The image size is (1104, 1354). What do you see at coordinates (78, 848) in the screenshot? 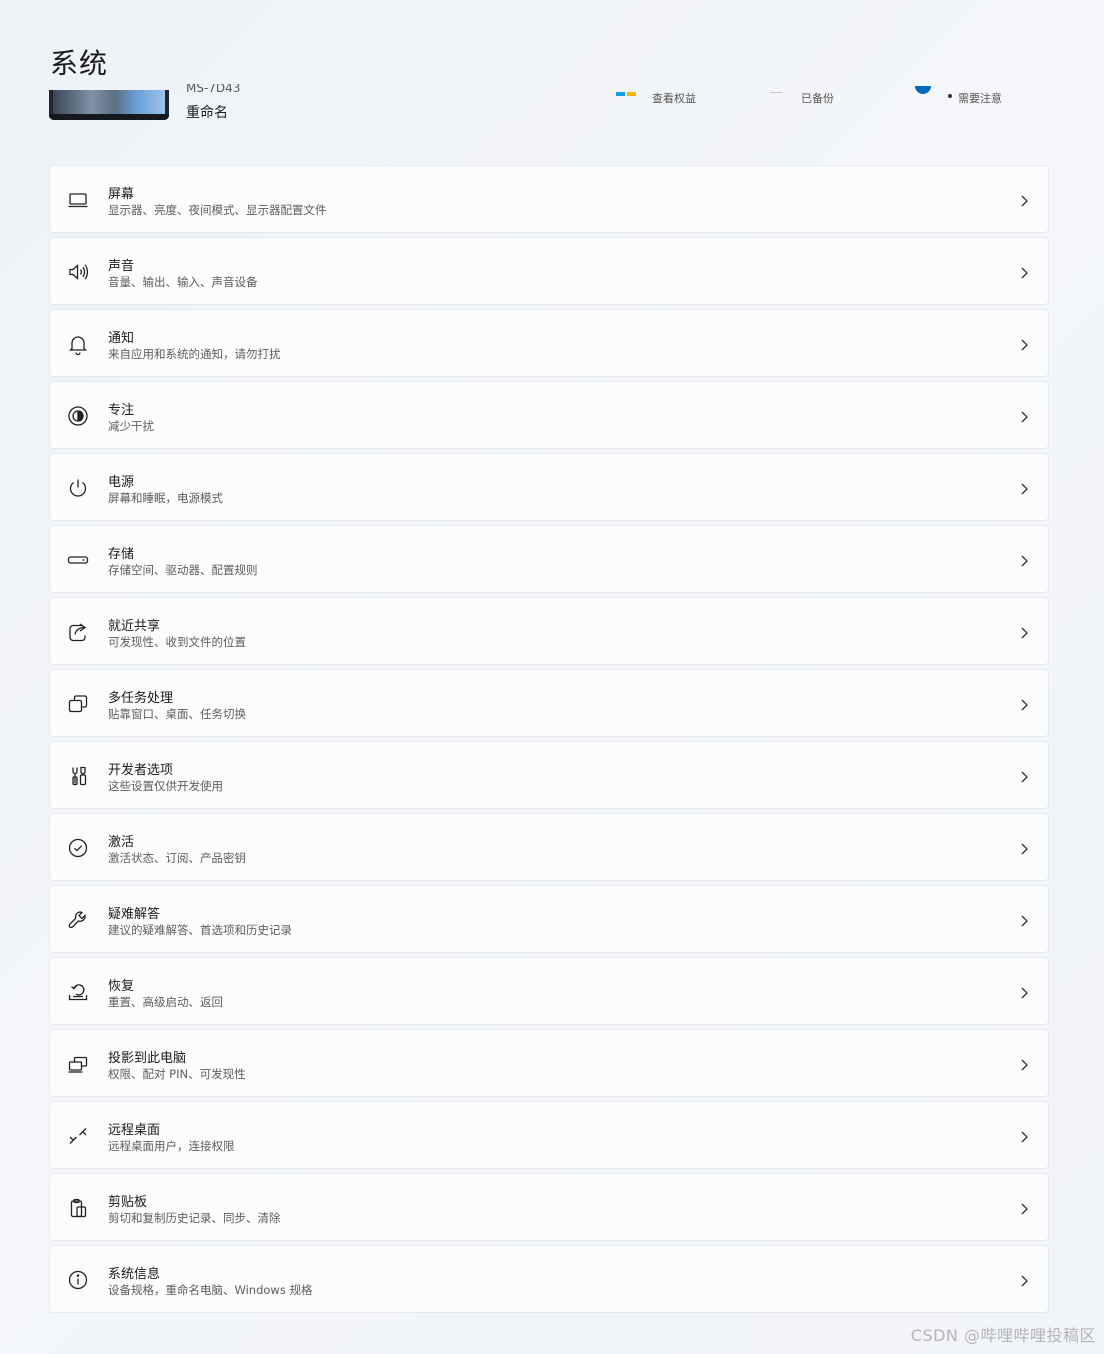
I see `check-circle-icon` at bounding box center [78, 848].